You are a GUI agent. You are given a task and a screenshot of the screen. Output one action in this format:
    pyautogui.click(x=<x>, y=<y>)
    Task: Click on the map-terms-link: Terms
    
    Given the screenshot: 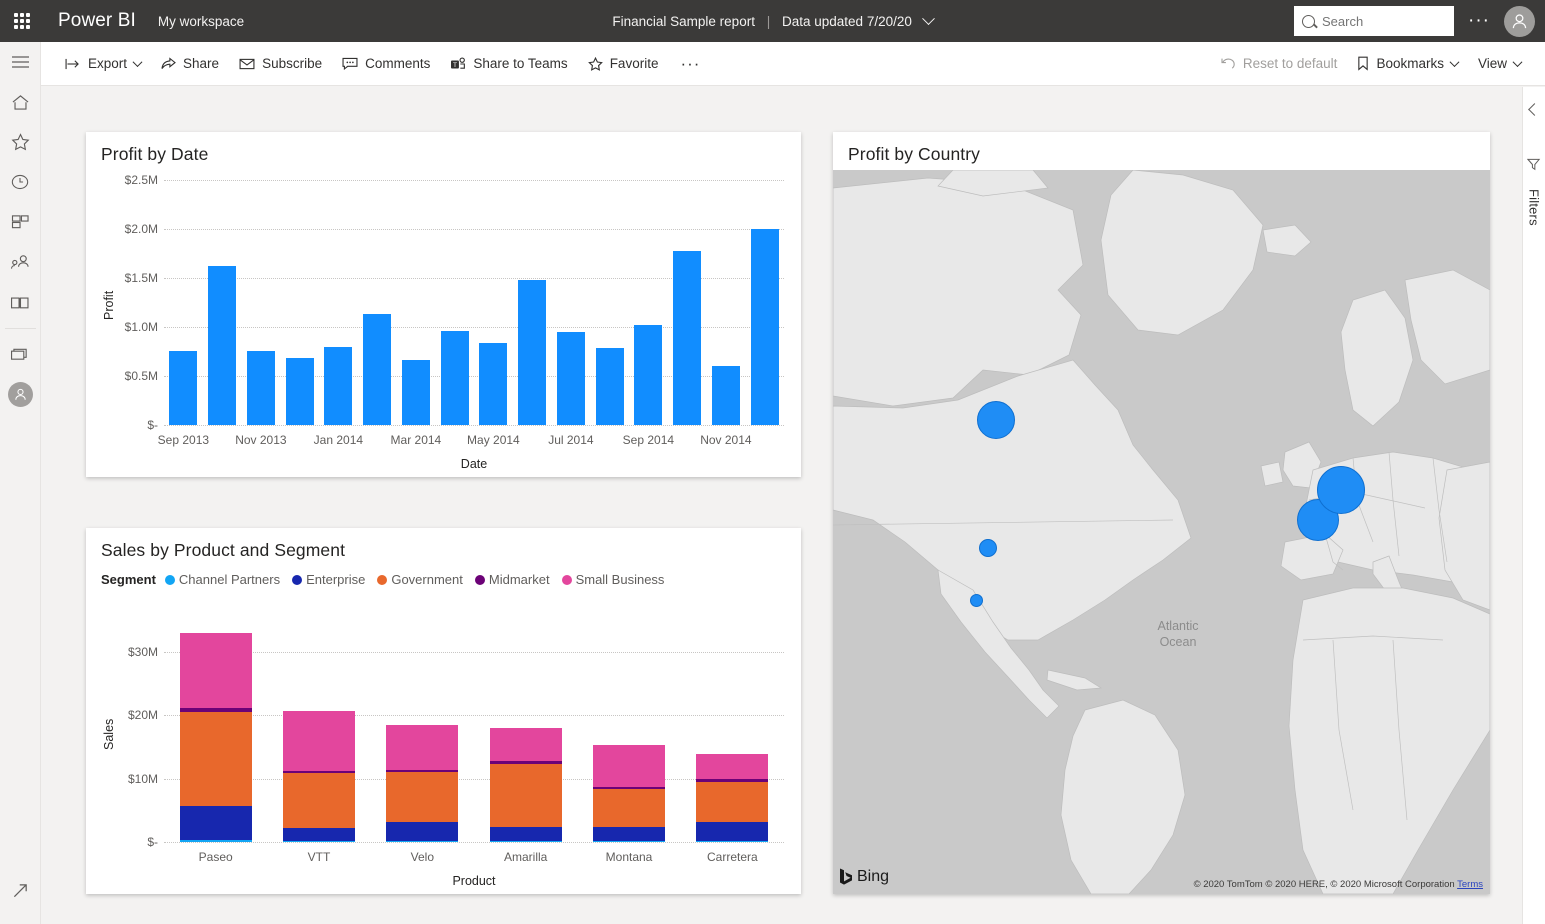 What is the action you would take?
    pyautogui.click(x=1470, y=884)
    